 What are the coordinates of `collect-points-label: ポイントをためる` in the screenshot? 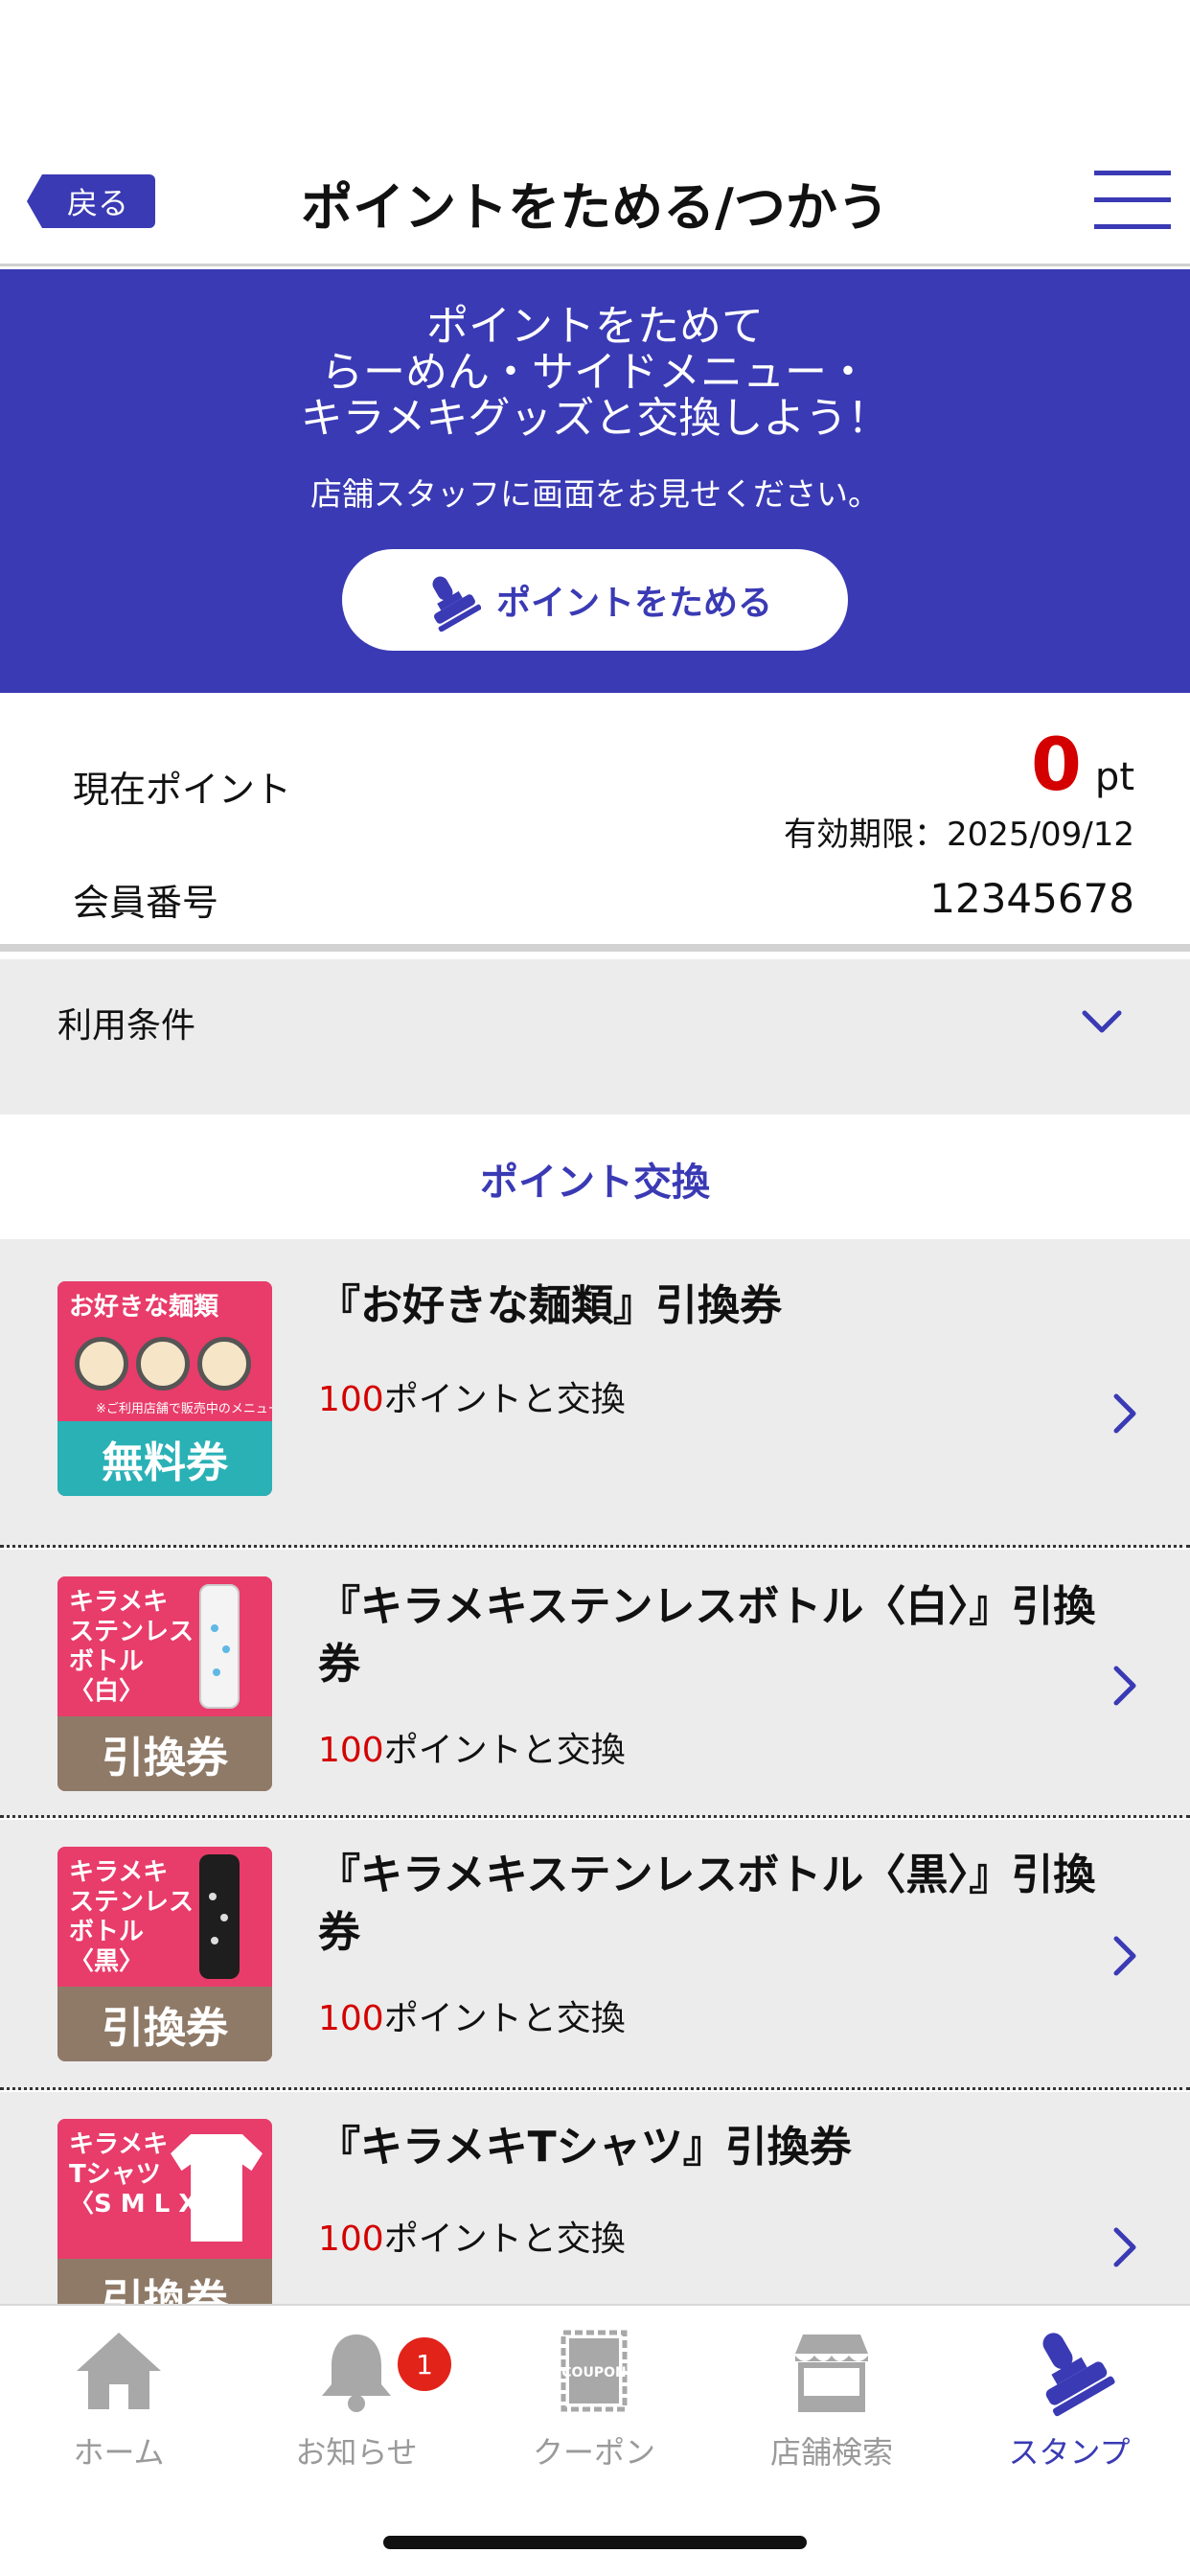 It's located at (634, 603).